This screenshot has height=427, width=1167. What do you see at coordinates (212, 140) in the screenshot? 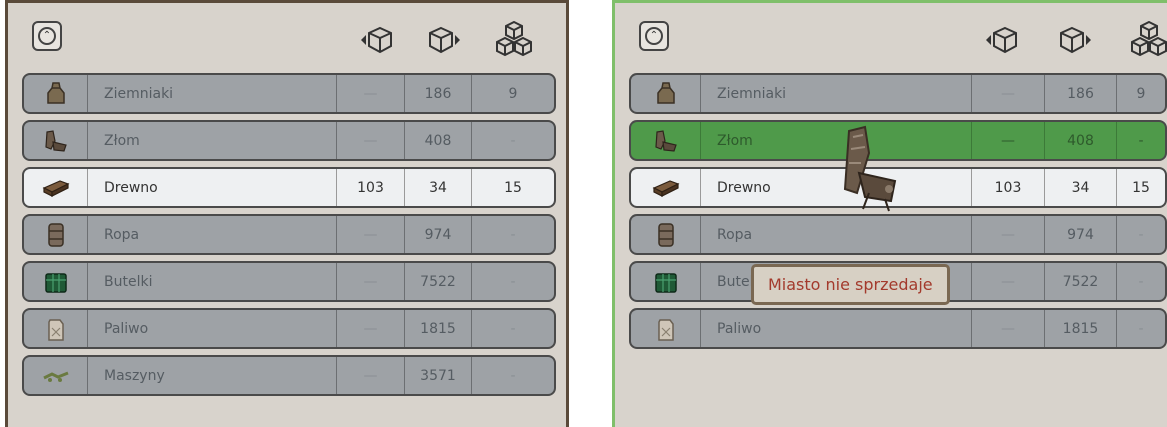
I see `goods-name: Złom` at bounding box center [212, 140].